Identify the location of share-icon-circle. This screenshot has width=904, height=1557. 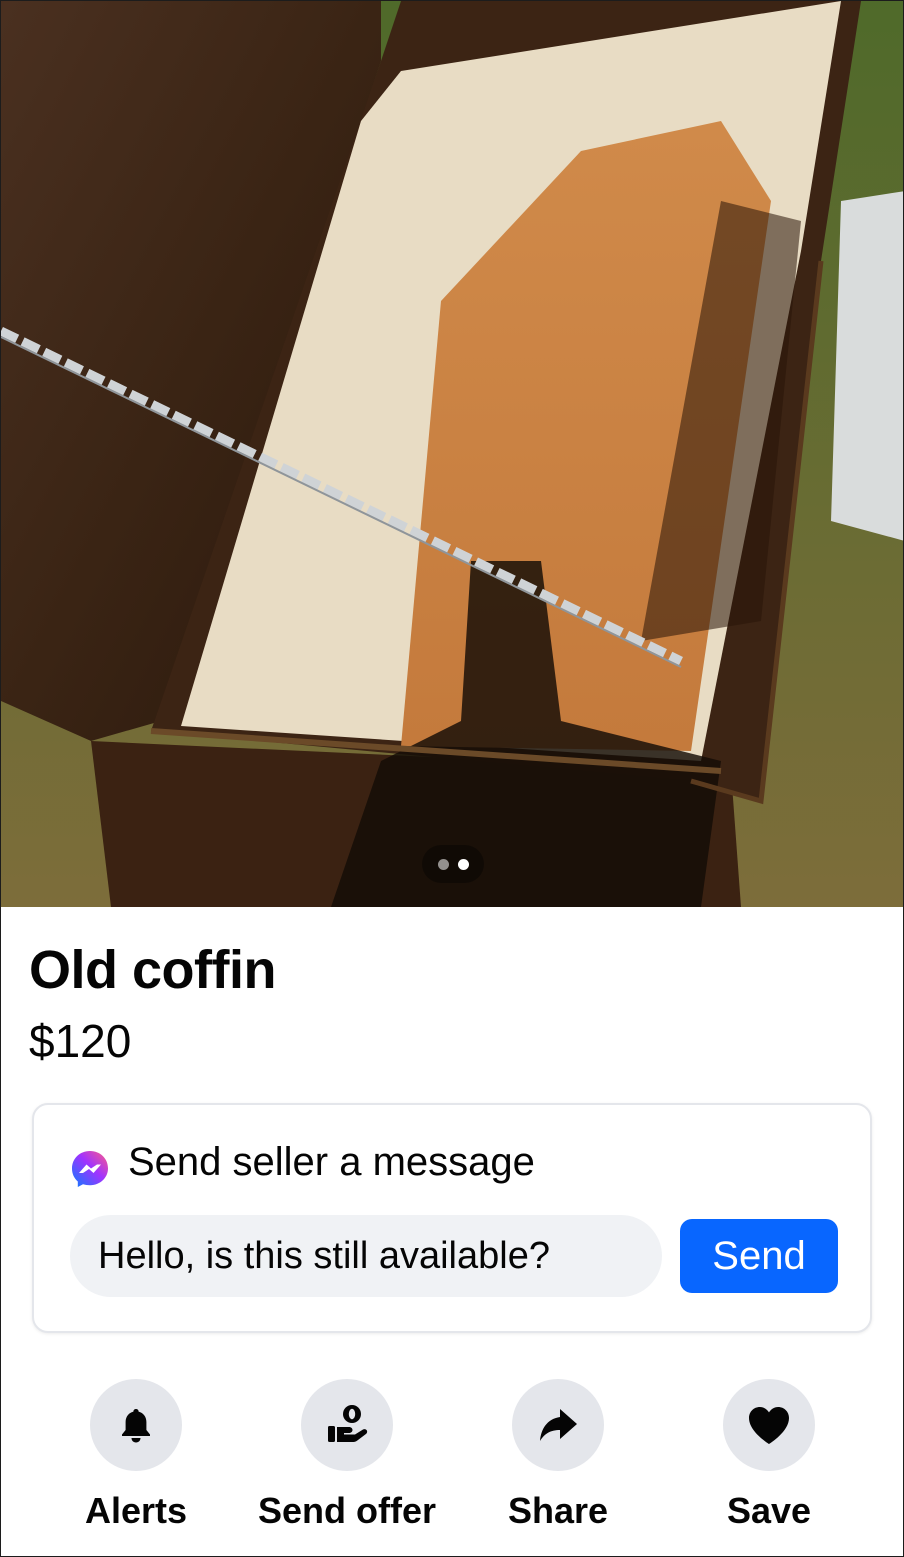
(558, 1425).